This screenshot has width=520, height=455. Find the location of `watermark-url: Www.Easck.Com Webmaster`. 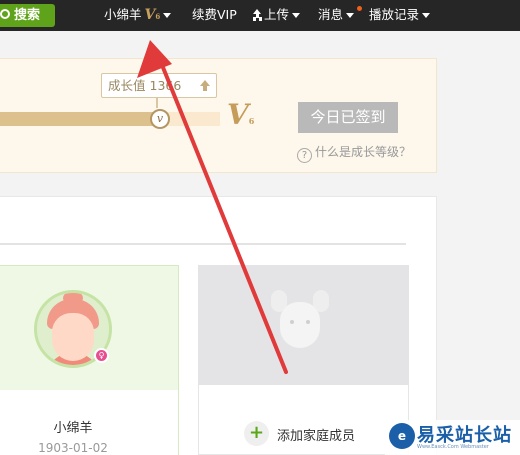

watermark-url: Www.Easck.Com Webmaster is located at coordinates (453, 447).